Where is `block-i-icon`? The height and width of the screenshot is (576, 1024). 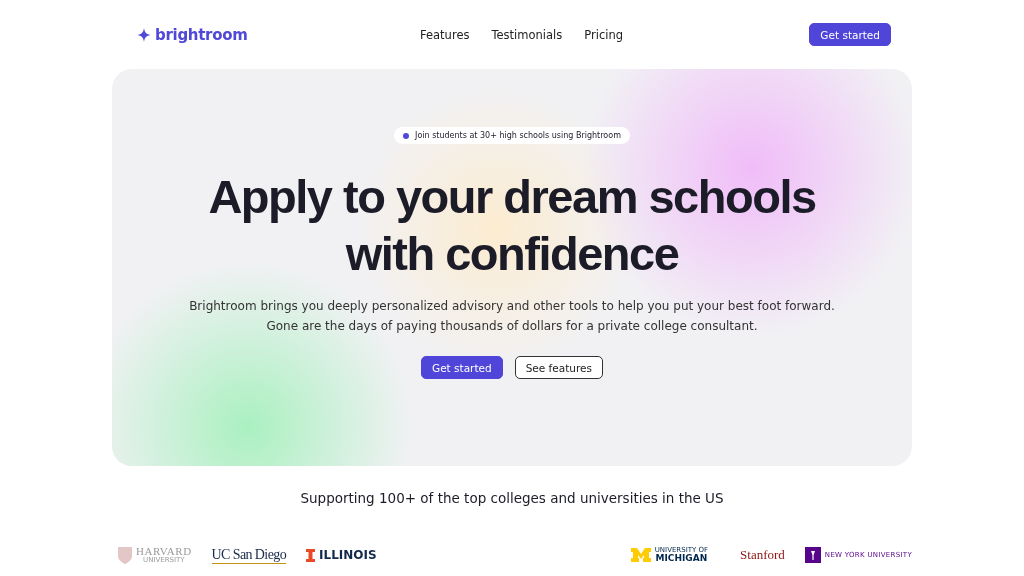
block-i-icon is located at coordinates (311, 555).